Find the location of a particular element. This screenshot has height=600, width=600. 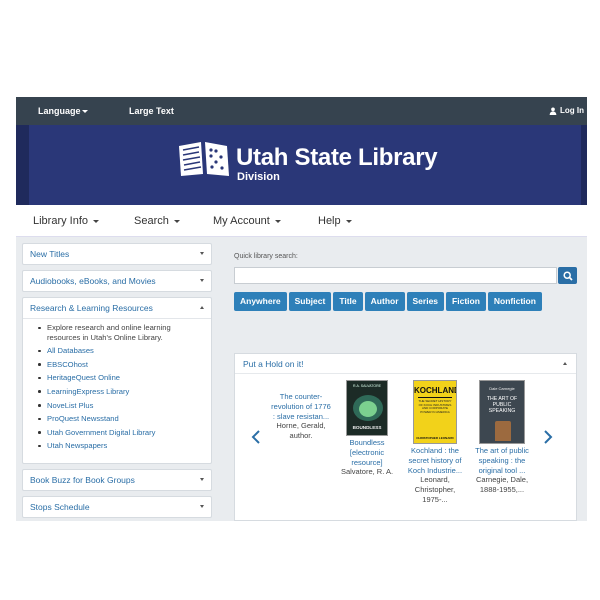

panel-header: Book Buzz for Book Groups is located at coordinates (117, 480).